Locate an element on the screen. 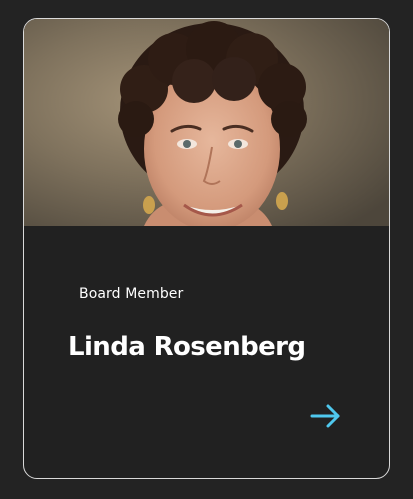 The image size is (413, 499). member-role: Board Member is located at coordinates (131, 294).